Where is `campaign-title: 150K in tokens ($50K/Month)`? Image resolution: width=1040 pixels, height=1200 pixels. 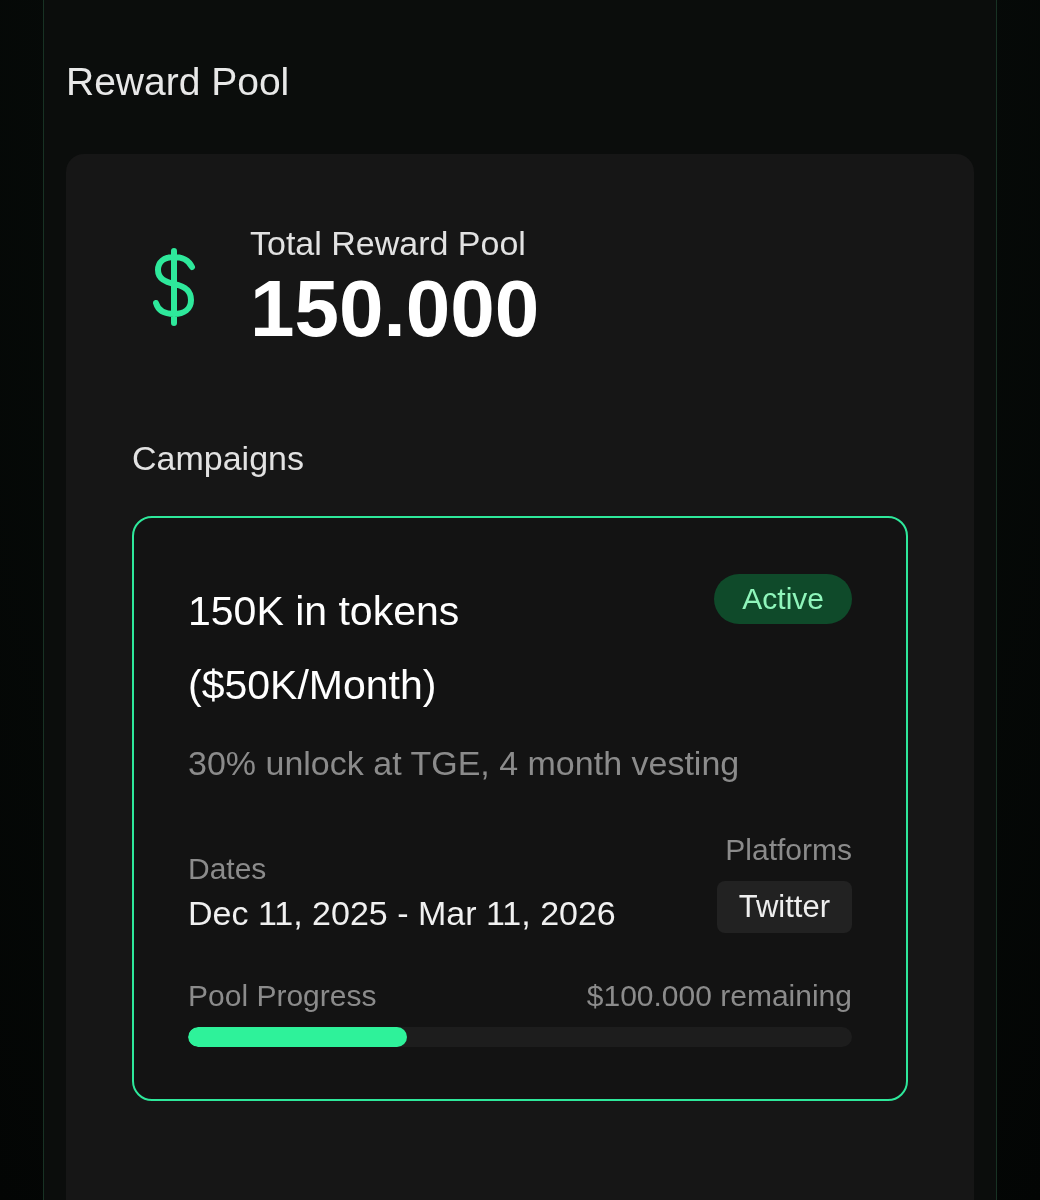
campaign-title: 150K in tokens ($50K/Month) is located at coordinates (324, 648).